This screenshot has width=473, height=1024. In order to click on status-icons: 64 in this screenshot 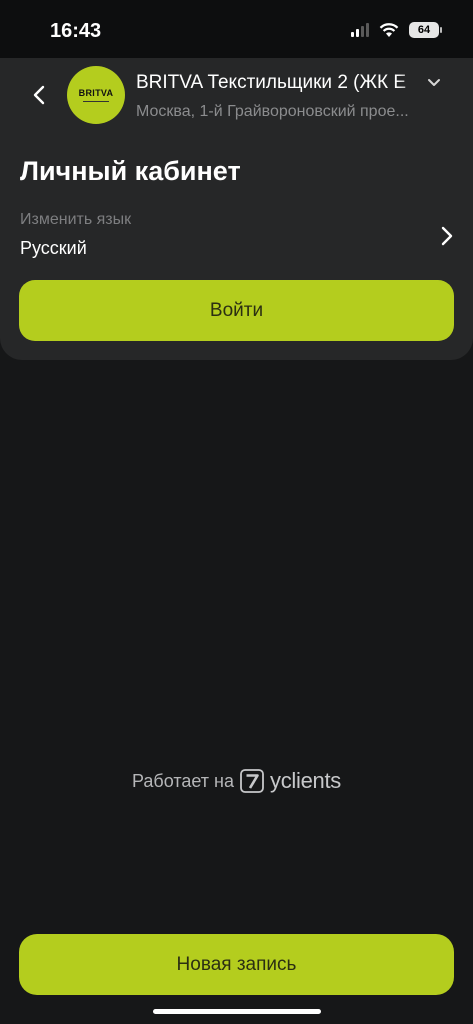, I will do `click(396, 30)`.